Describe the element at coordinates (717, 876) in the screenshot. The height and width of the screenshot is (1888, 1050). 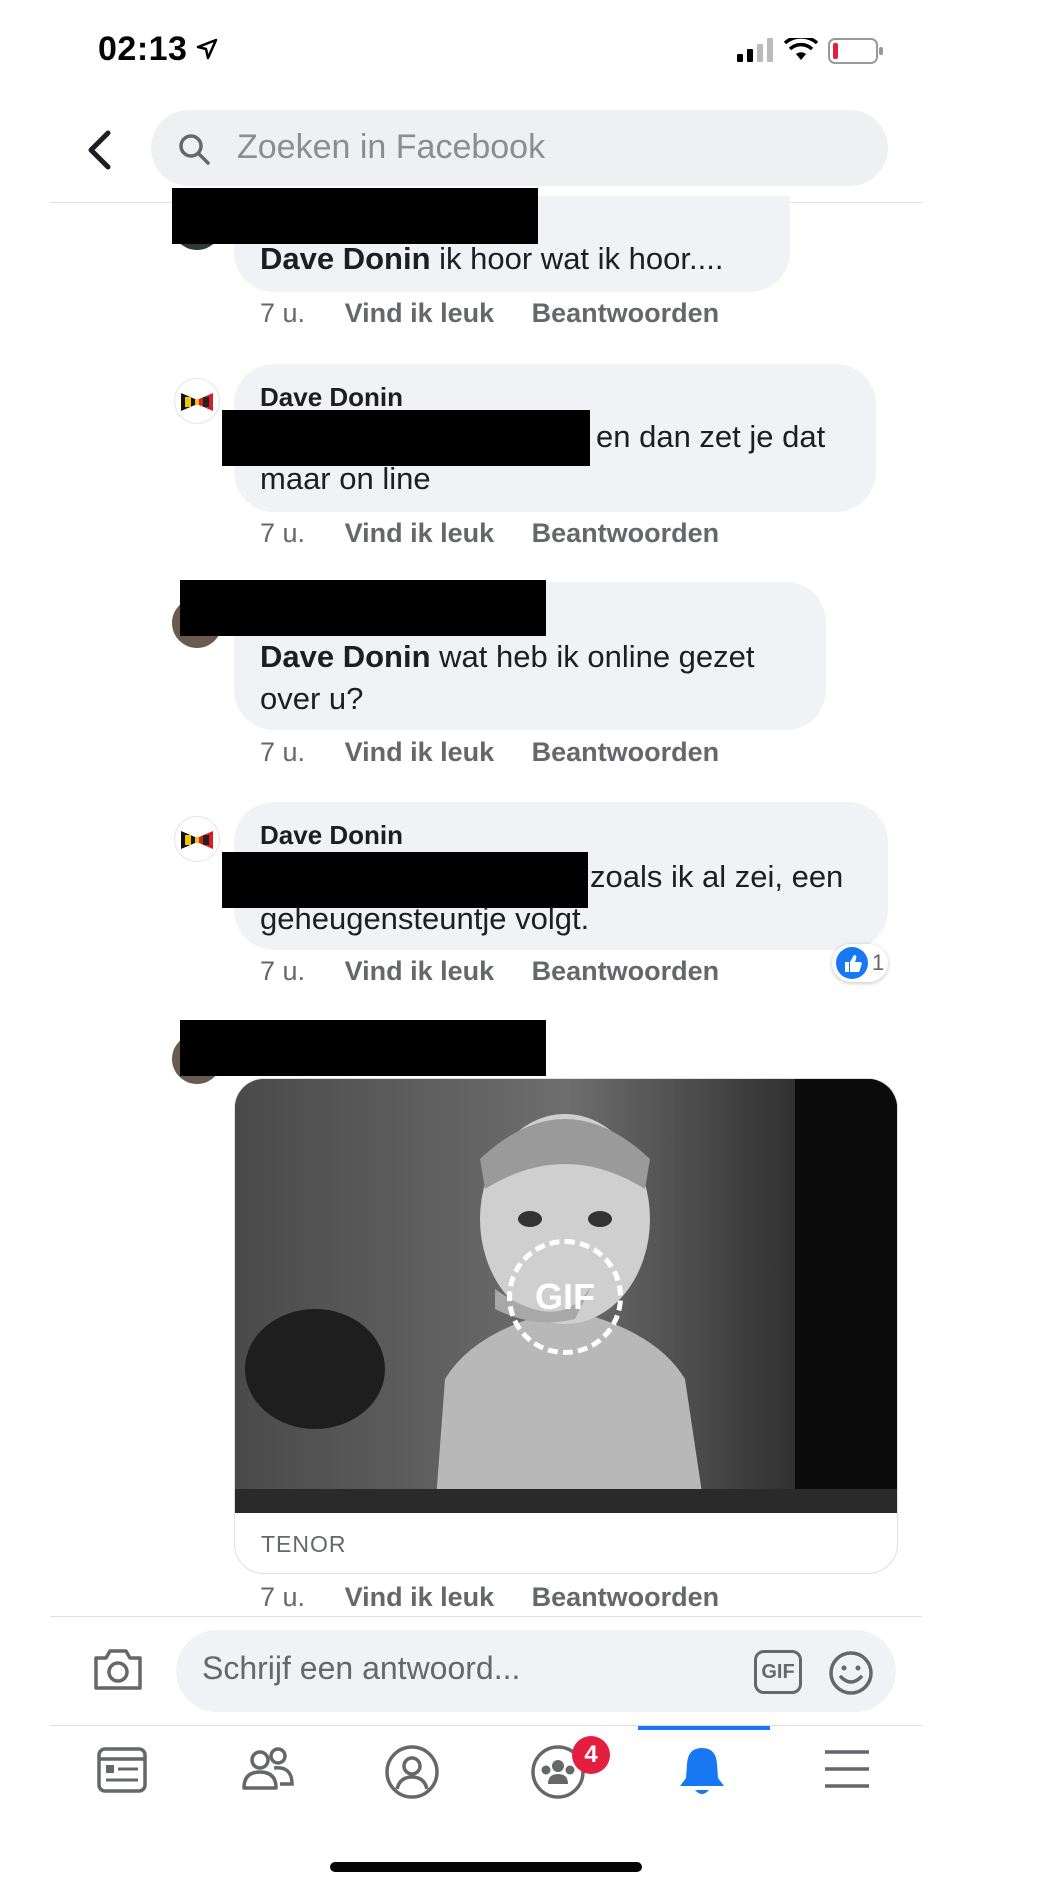
I see `comment-text: zoals ik al zei, een` at that location.